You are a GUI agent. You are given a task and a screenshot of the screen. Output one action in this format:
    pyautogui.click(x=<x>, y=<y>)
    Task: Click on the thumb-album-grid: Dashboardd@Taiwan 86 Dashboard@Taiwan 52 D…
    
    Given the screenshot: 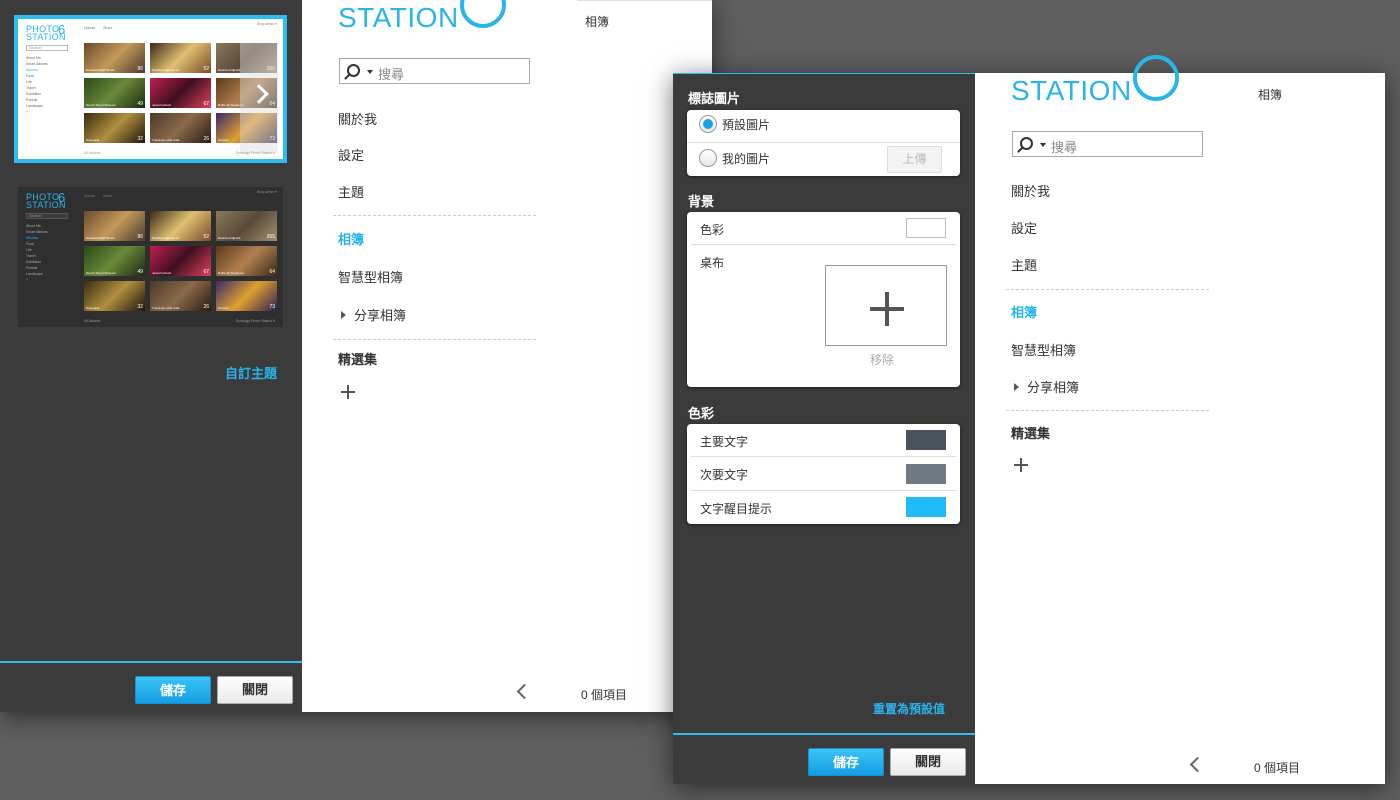 What is the action you would take?
    pyautogui.click(x=180, y=261)
    